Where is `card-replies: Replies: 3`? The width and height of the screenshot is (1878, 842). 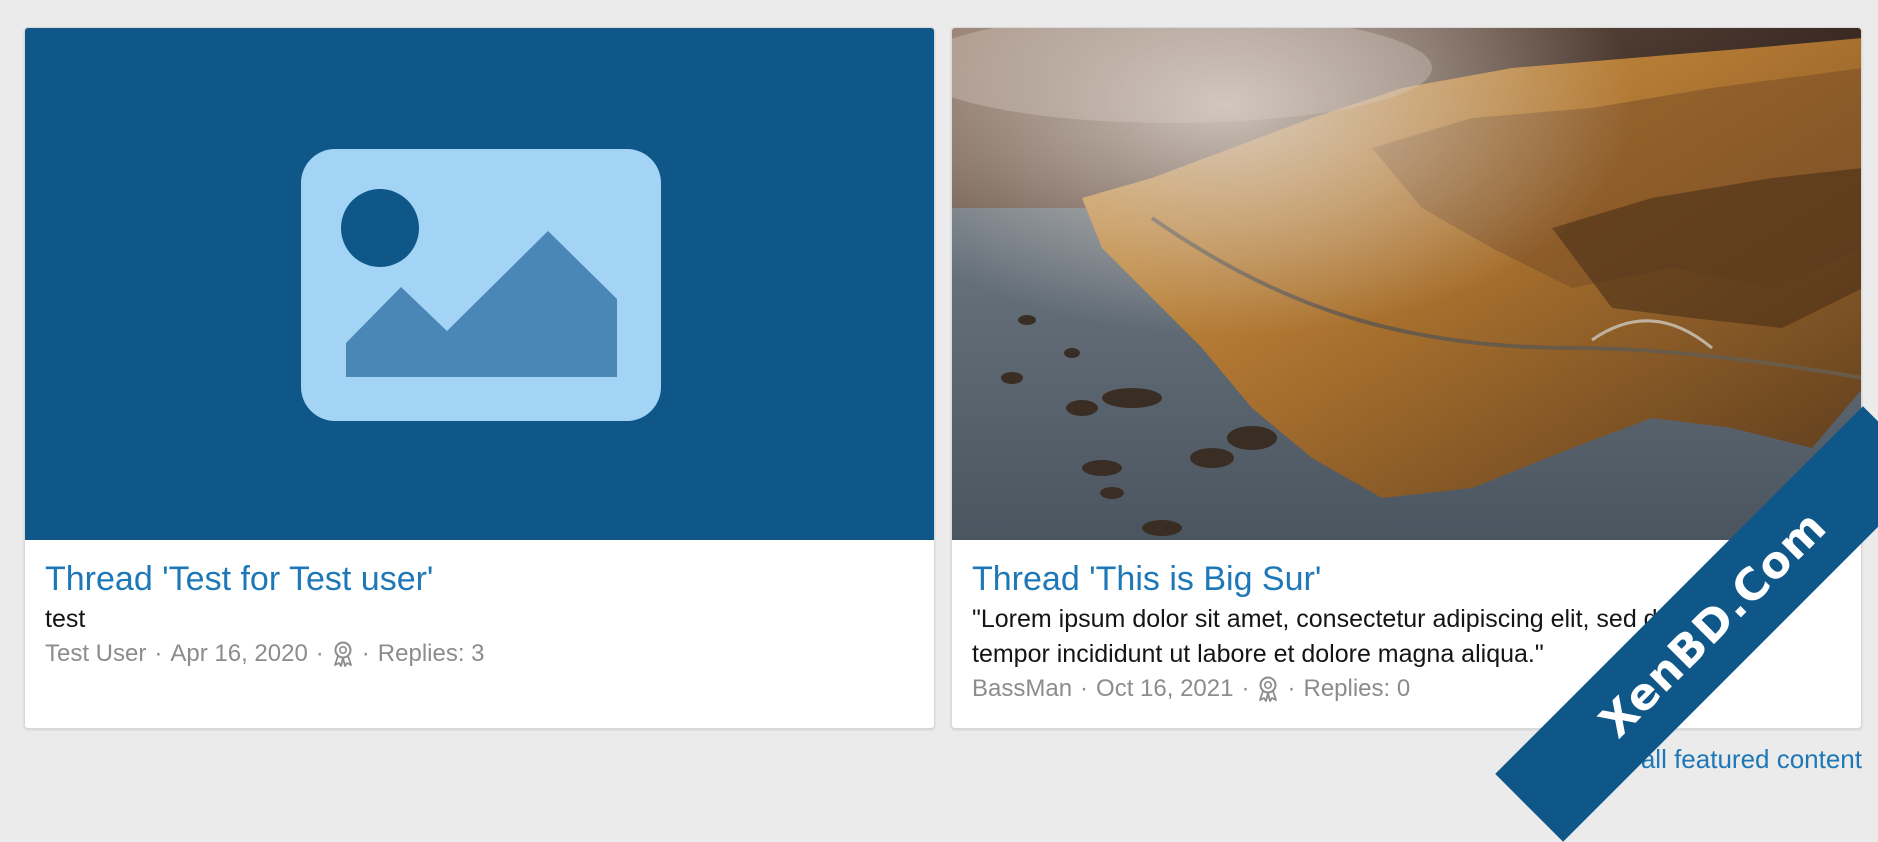 card-replies: Replies: 3 is located at coordinates (431, 654).